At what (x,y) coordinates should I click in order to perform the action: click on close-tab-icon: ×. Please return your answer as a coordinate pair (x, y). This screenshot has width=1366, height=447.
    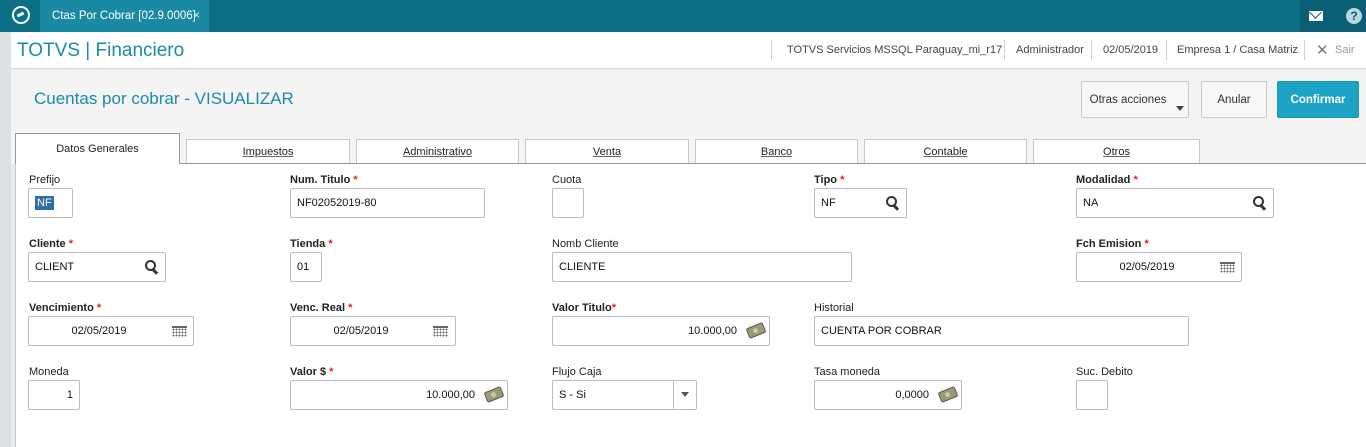
    Looking at the image, I should click on (196, 15).